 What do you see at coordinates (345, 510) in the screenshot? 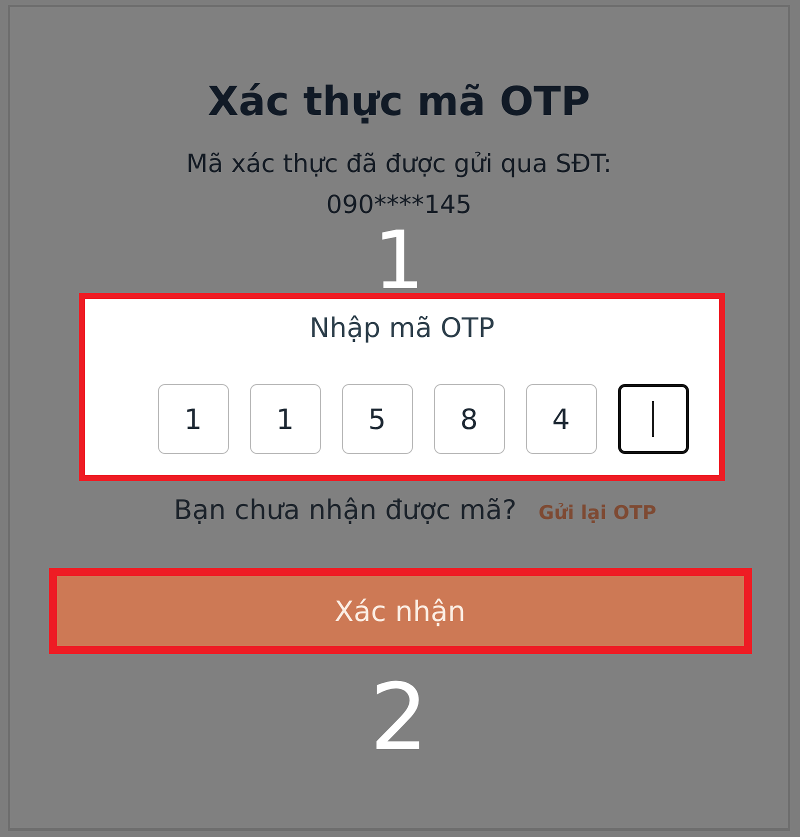
I see `resend-prompt: Bạn chưa nhận được mã?` at bounding box center [345, 510].